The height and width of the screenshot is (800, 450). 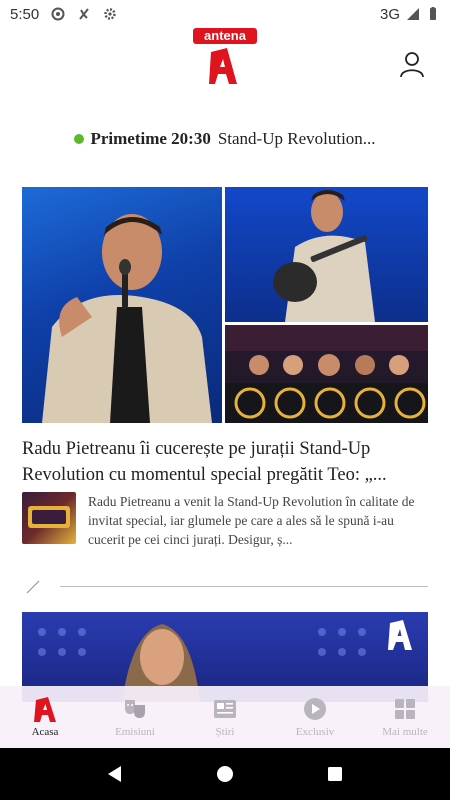 I want to click on live-time-label: Primetime 20:30, so click(x=150, y=138).